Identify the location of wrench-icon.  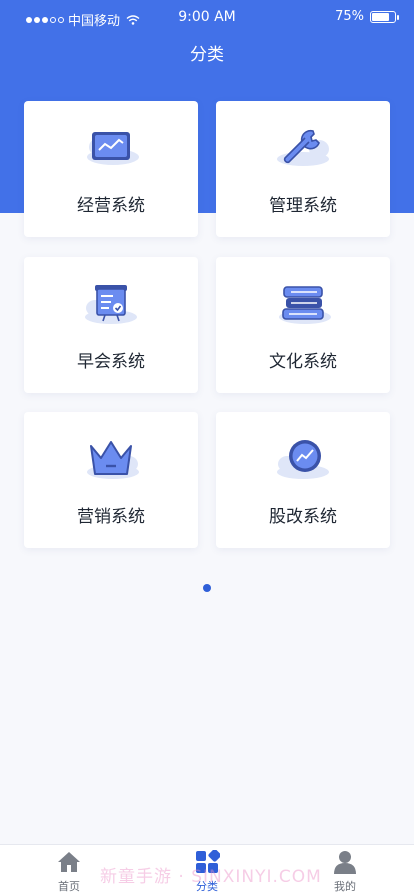
(303, 147).